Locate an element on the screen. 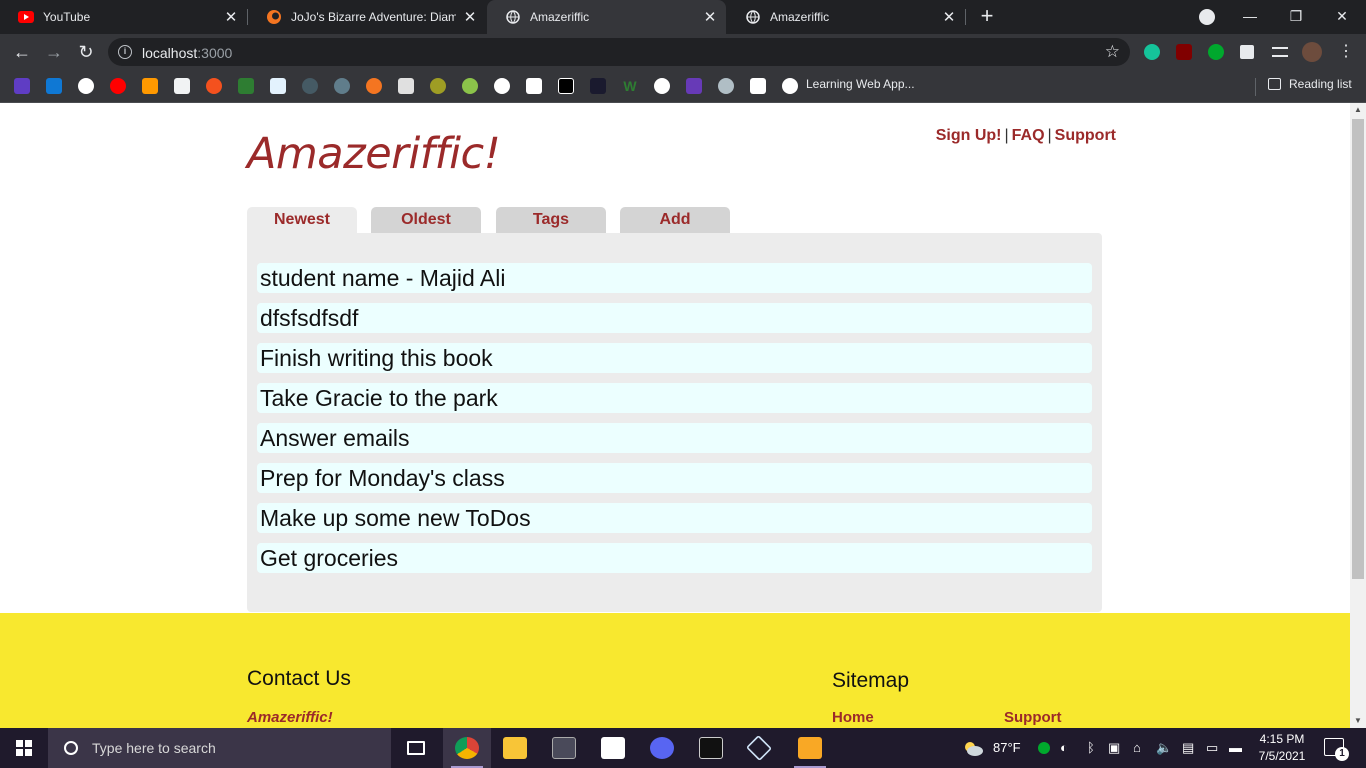 Image resolution: width=1366 pixels, height=768 pixels. address-bar: i localhost:3000 ☆ is located at coordinates (619, 52).